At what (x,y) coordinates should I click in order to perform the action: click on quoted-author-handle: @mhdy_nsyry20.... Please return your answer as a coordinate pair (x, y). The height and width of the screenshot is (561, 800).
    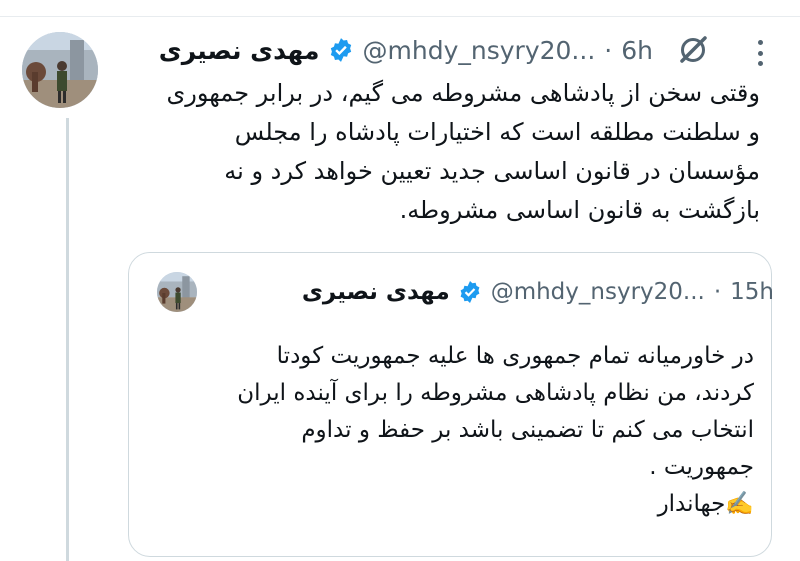
    Looking at the image, I should click on (598, 292).